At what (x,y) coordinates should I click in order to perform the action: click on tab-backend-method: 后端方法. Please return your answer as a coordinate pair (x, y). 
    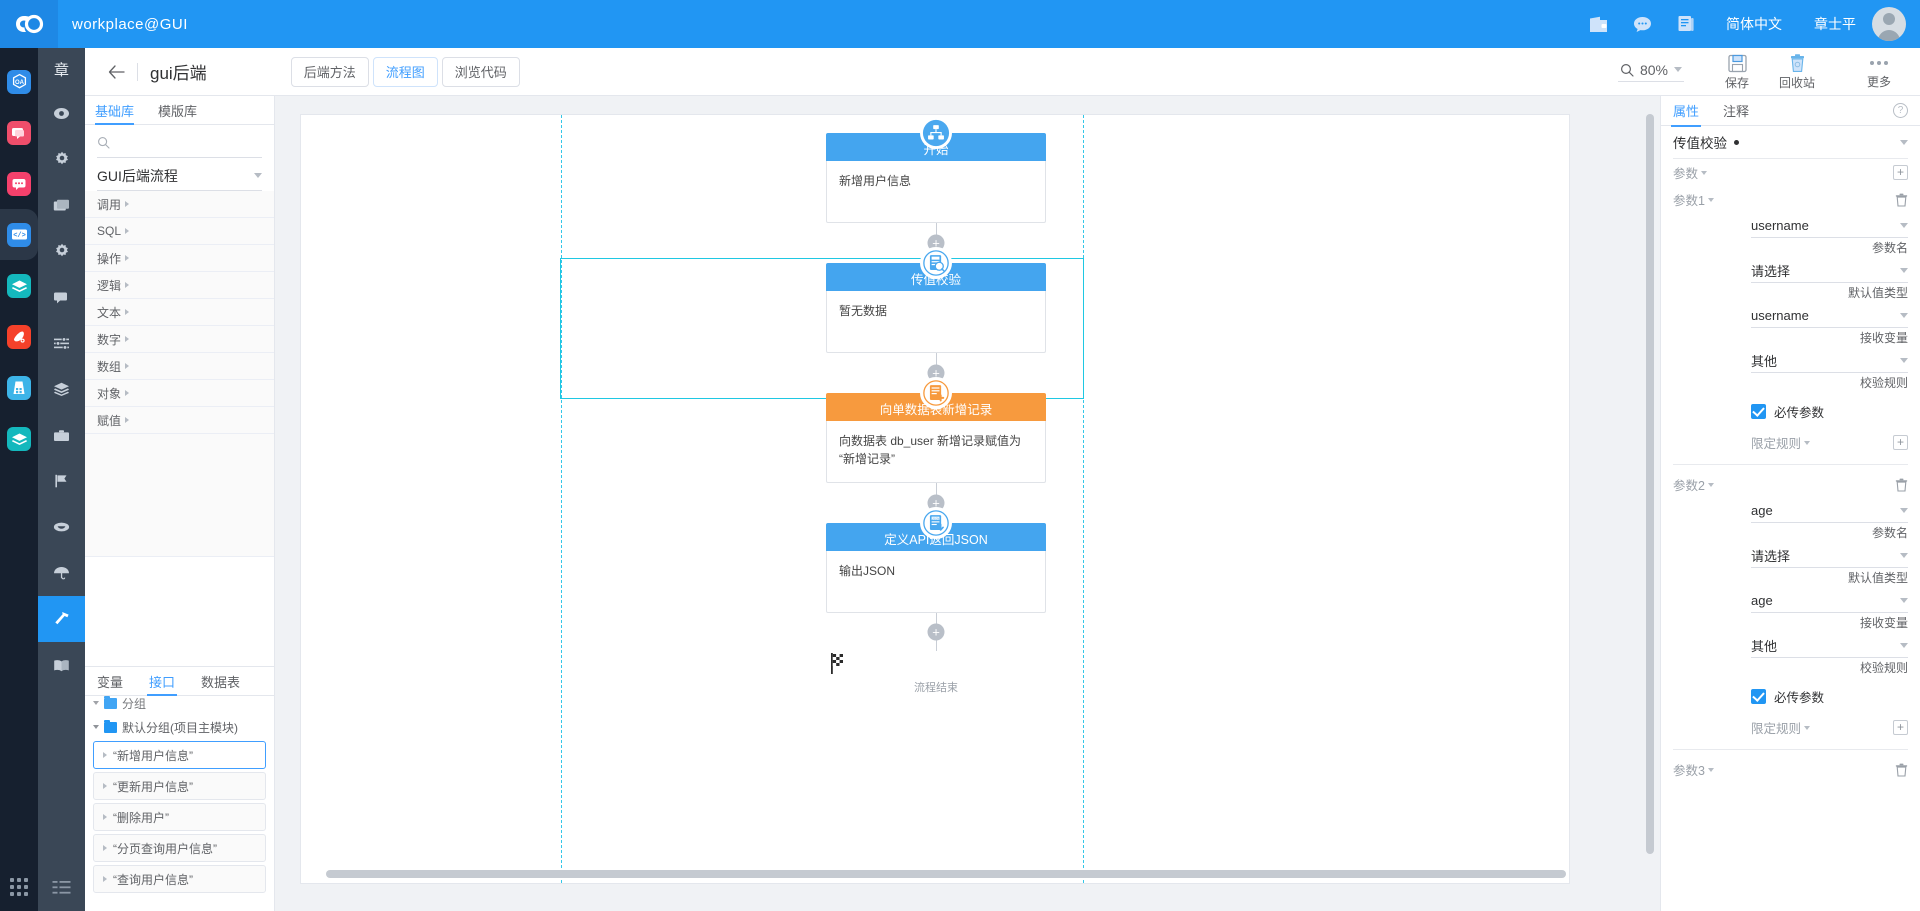
    Looking at the image, I should click on (329, 71).